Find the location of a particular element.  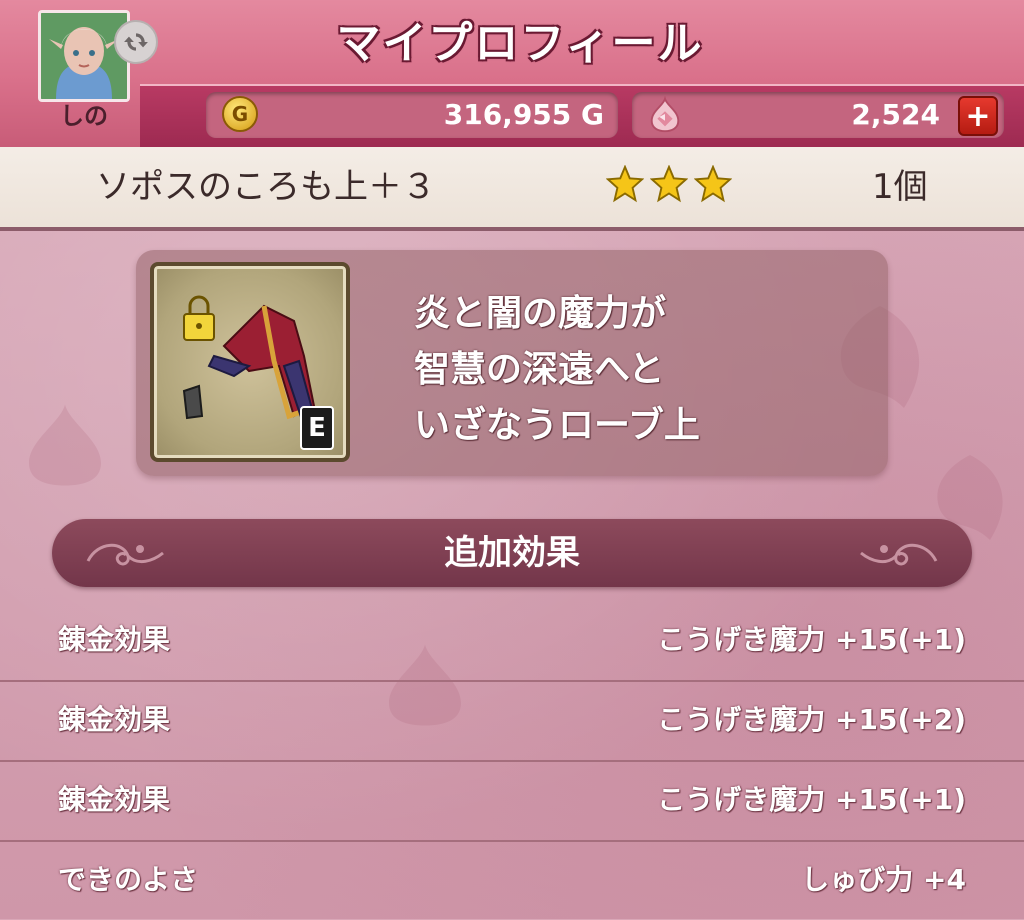

gem-value: 2,524 is located at coordinates (895, 114).